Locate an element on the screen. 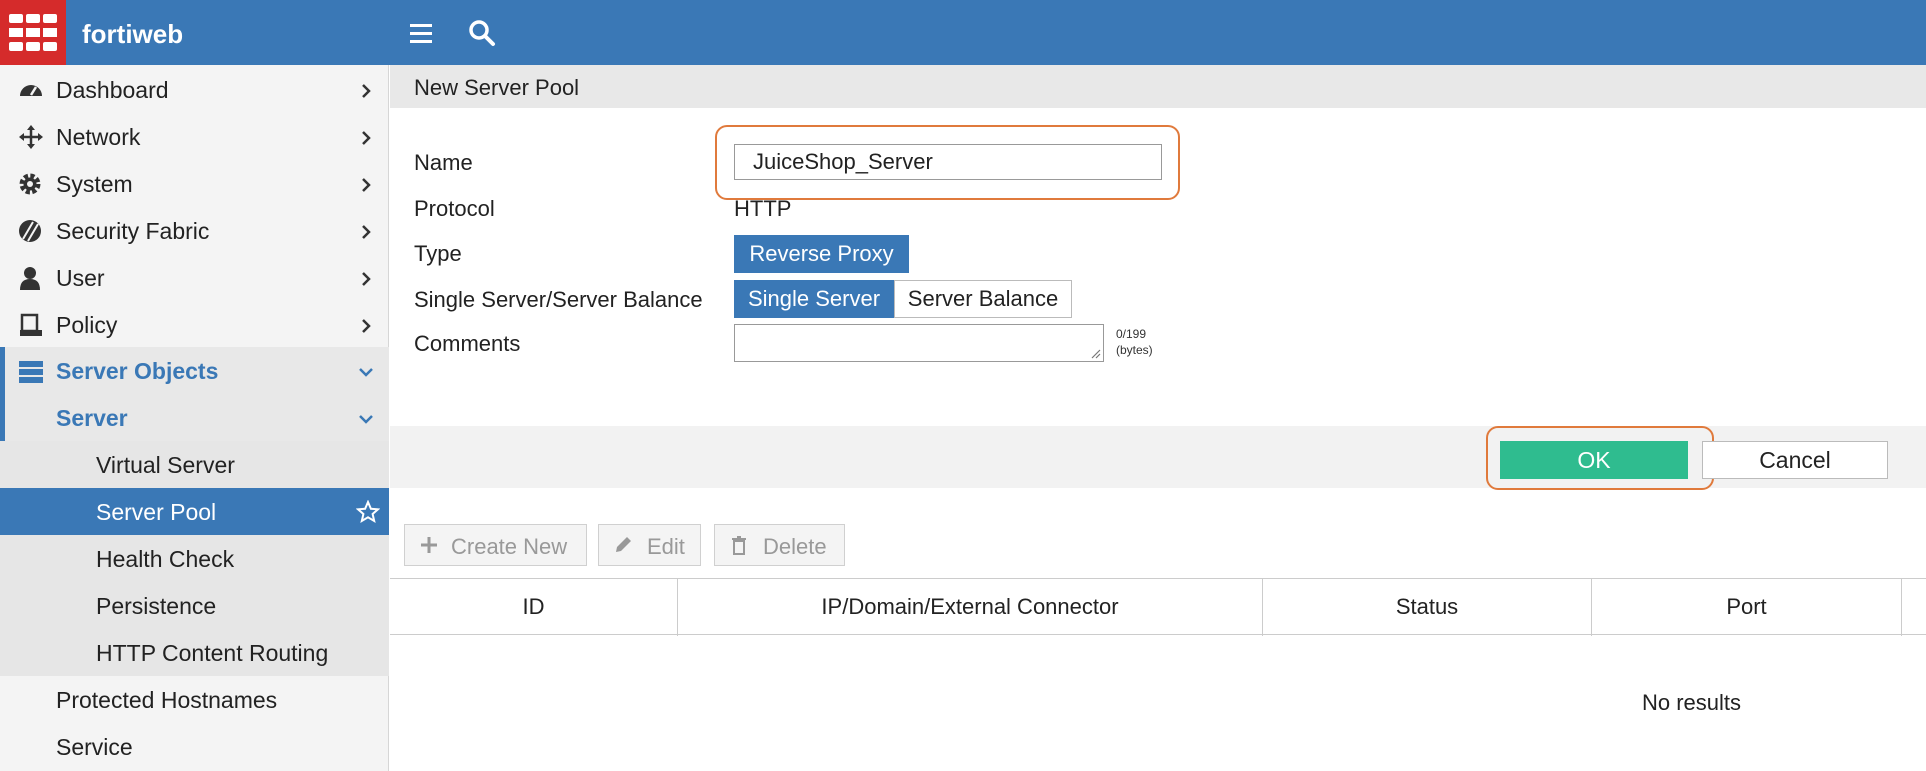 This screenshot has height=771, width=1926. plus-icon is located at coordinates (429, 545).